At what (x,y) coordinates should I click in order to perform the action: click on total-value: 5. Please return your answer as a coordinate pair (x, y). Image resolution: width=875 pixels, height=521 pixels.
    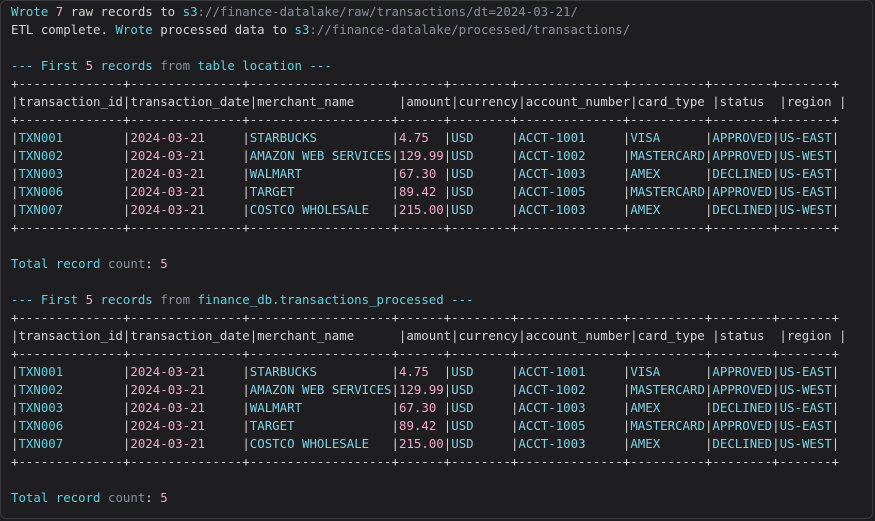
    Looking at the image, I should click on (164, 263).